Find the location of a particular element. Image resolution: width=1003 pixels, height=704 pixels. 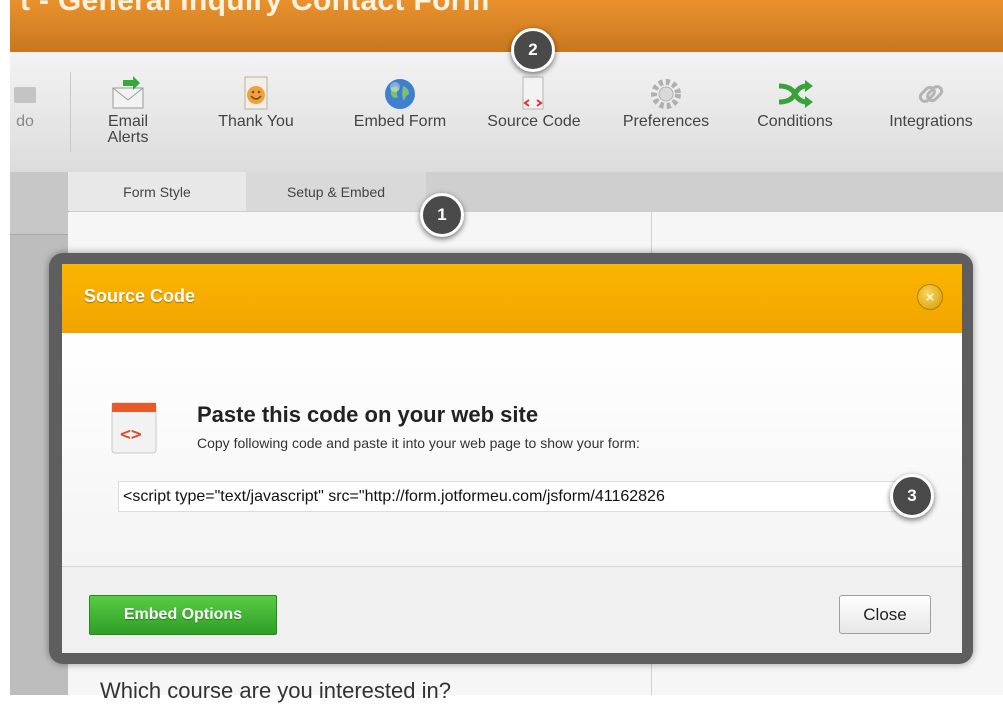

smiley-page-icon is located at coordinates (256, 94).